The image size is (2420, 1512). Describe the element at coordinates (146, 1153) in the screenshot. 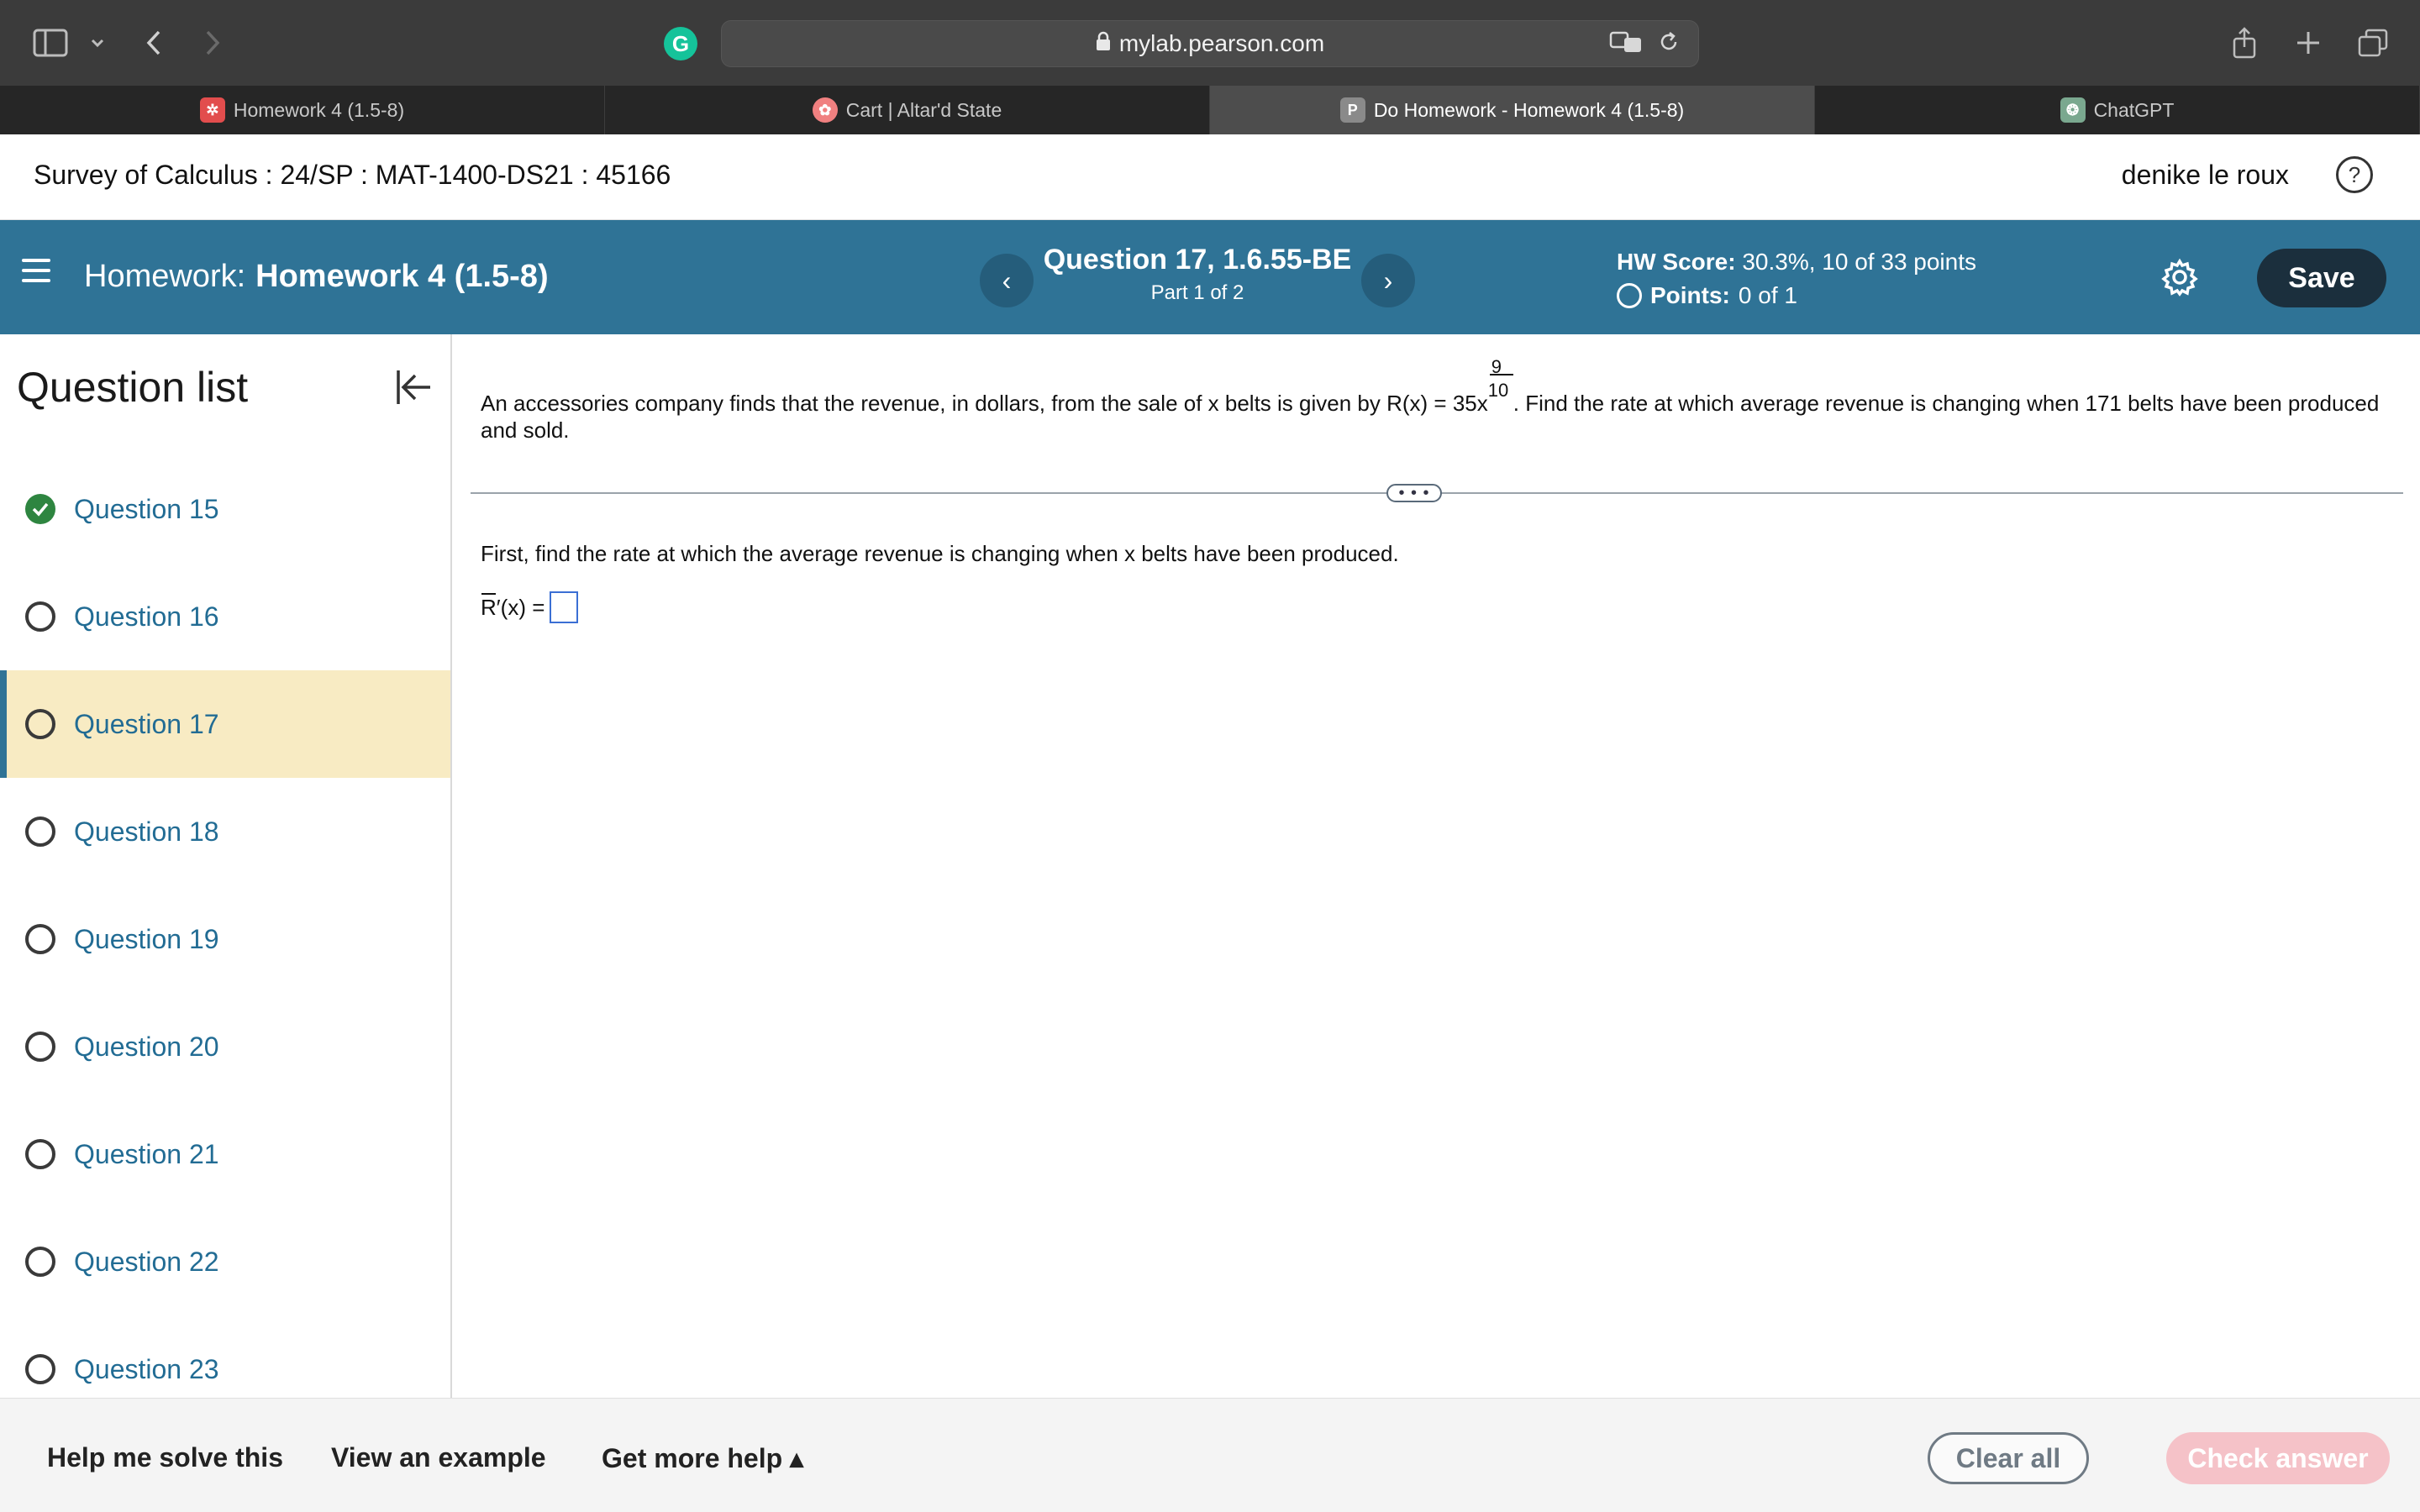

I see `question-label: Question 21` at that location.